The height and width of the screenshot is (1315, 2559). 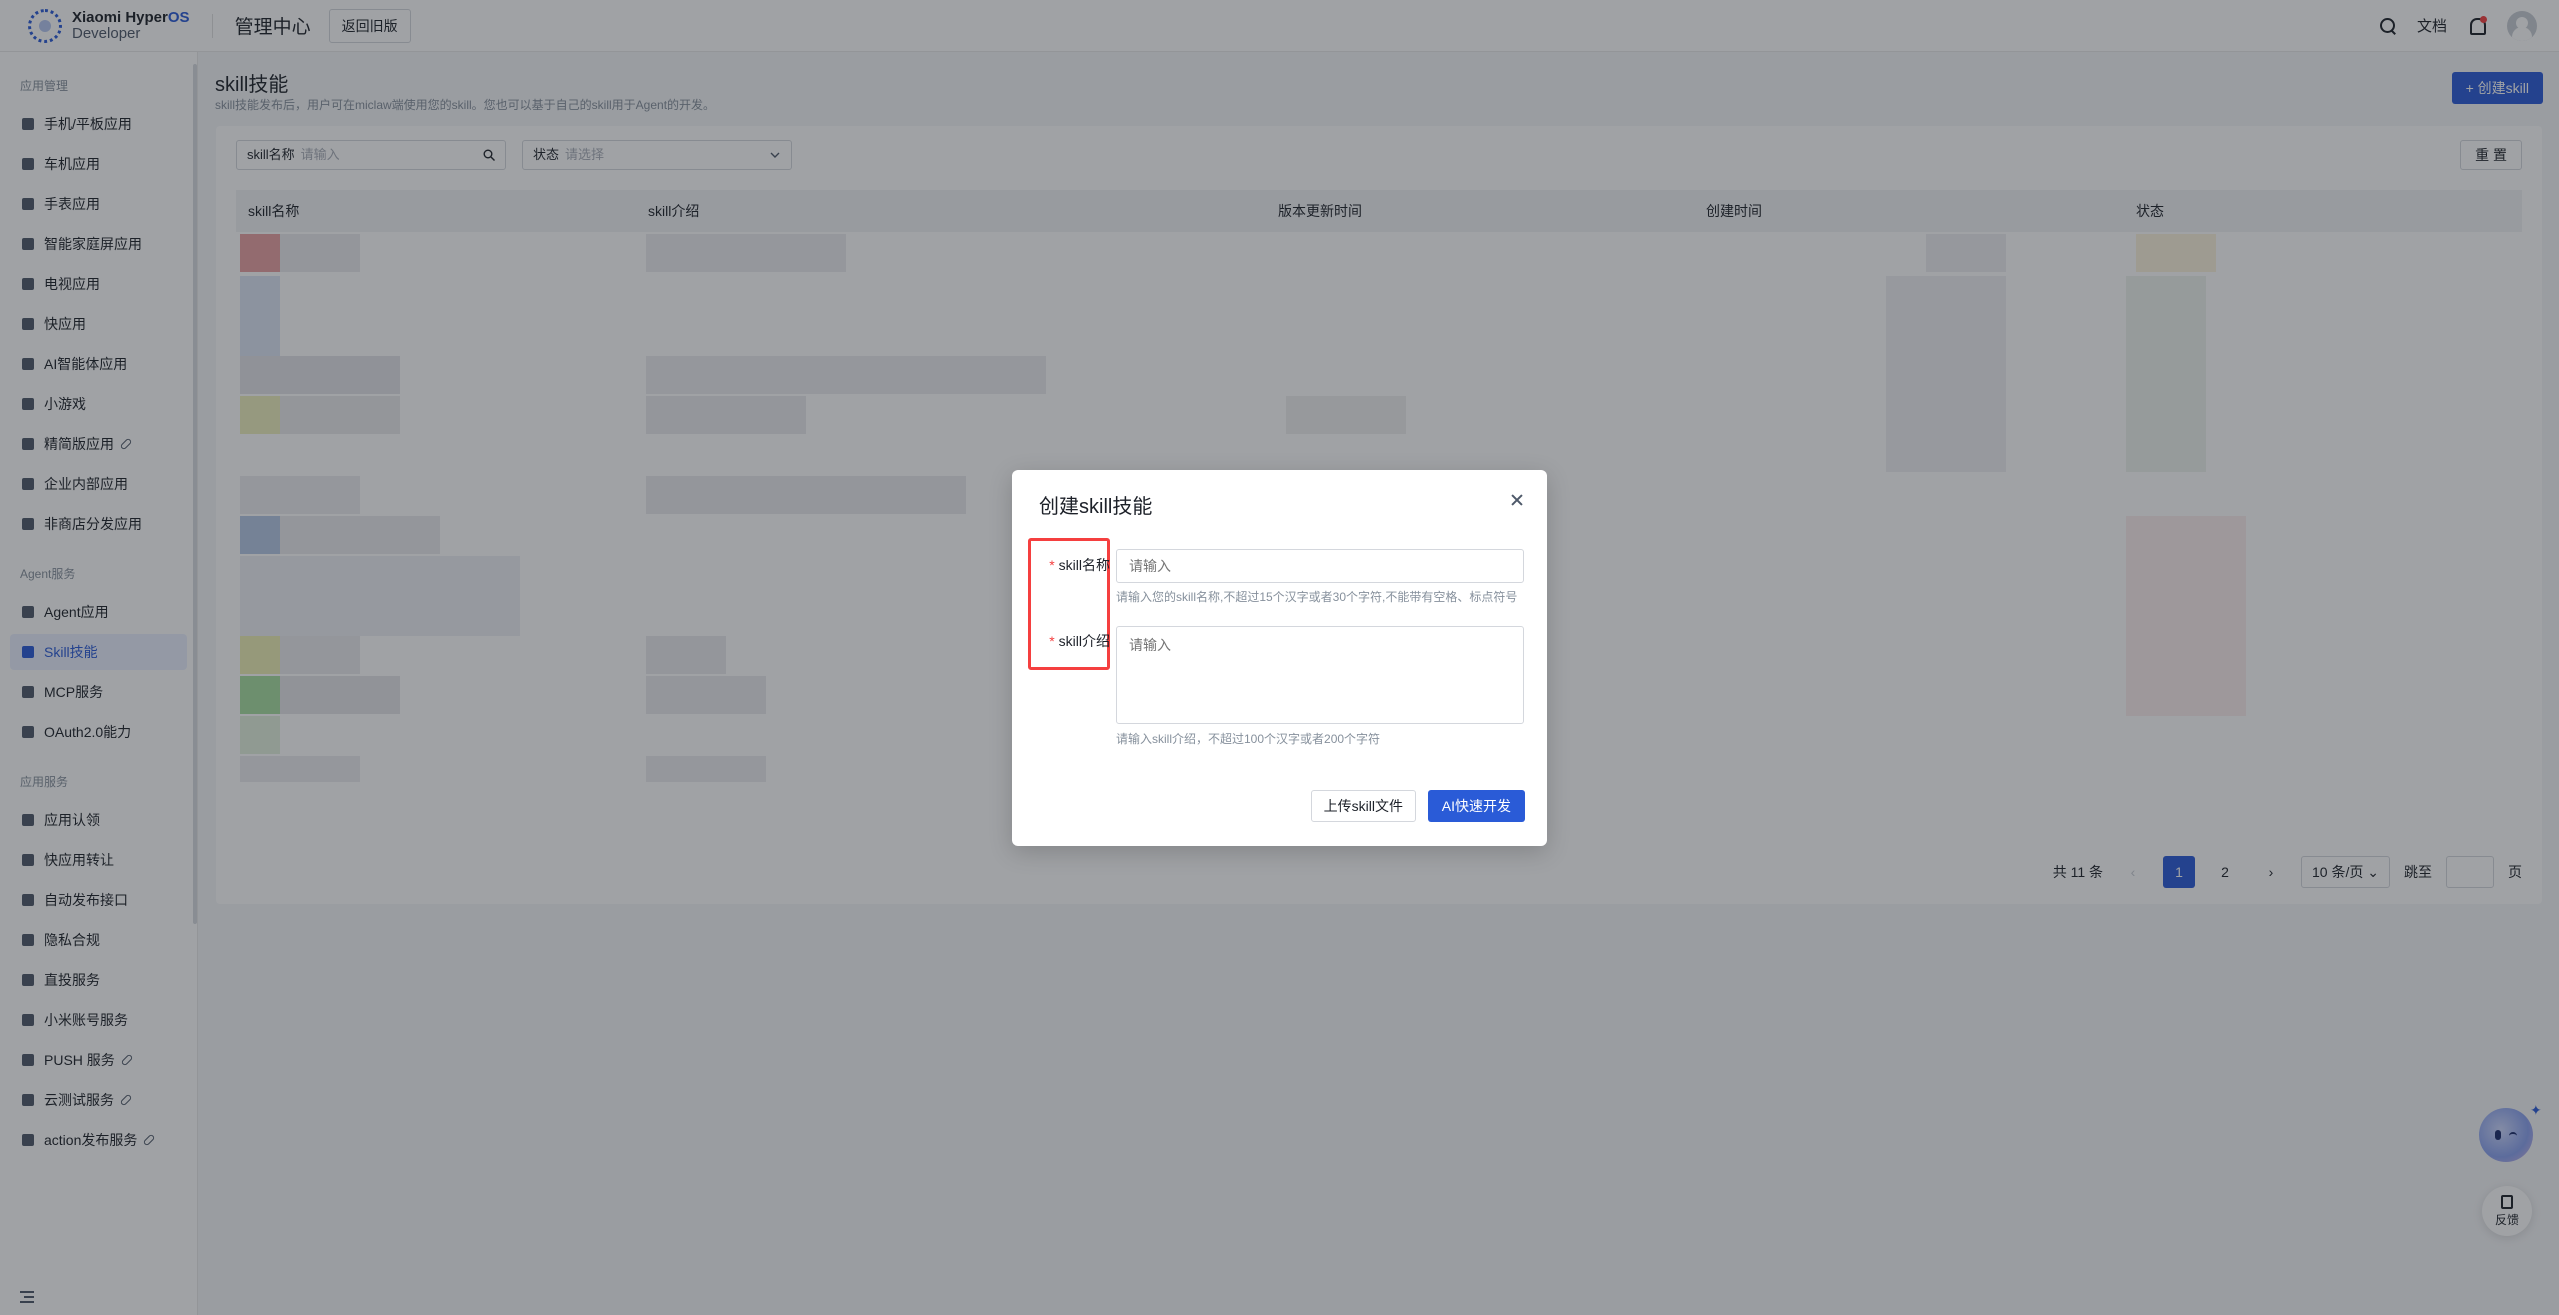 What do you see at coordinates (1476, 806) in the screenshot?
I see `ai-quick-dev-button: AI快速开发` at bounding box center [1476, 806].